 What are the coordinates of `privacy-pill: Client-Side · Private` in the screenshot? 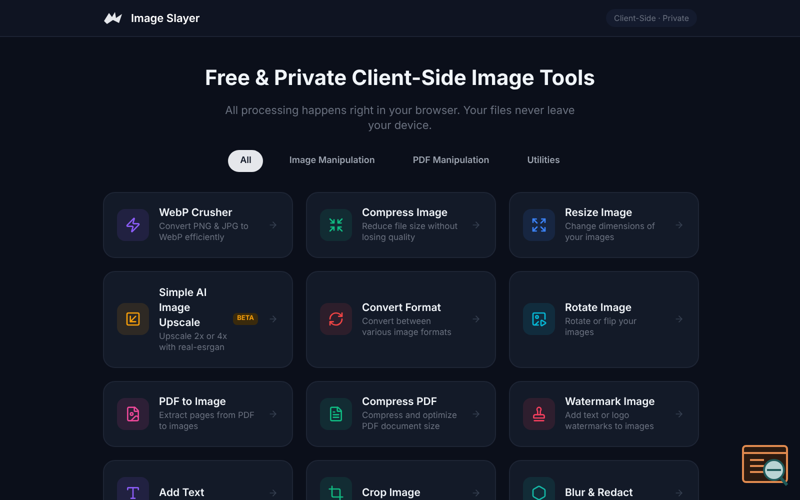 It's located at (651, 18).